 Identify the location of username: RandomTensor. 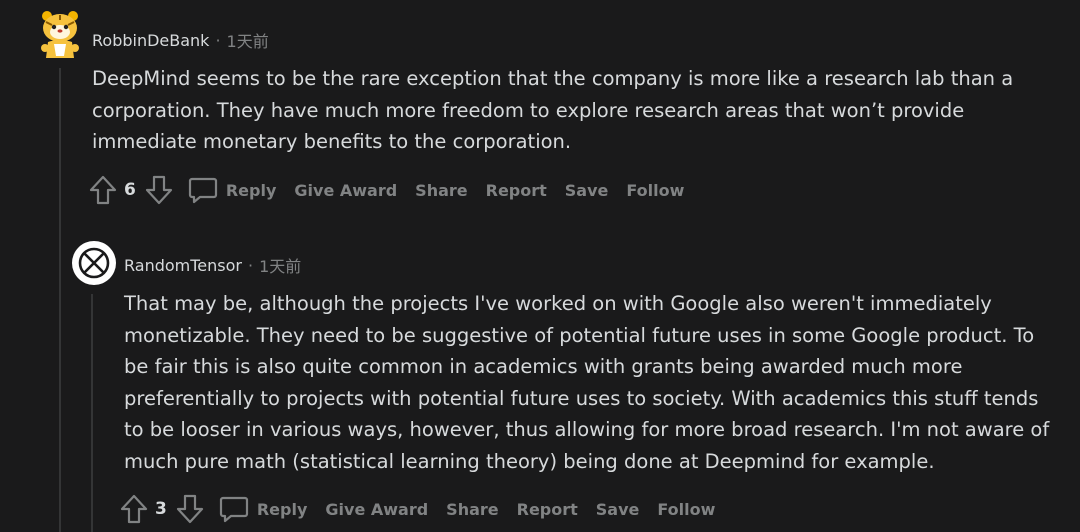
(183, 265).